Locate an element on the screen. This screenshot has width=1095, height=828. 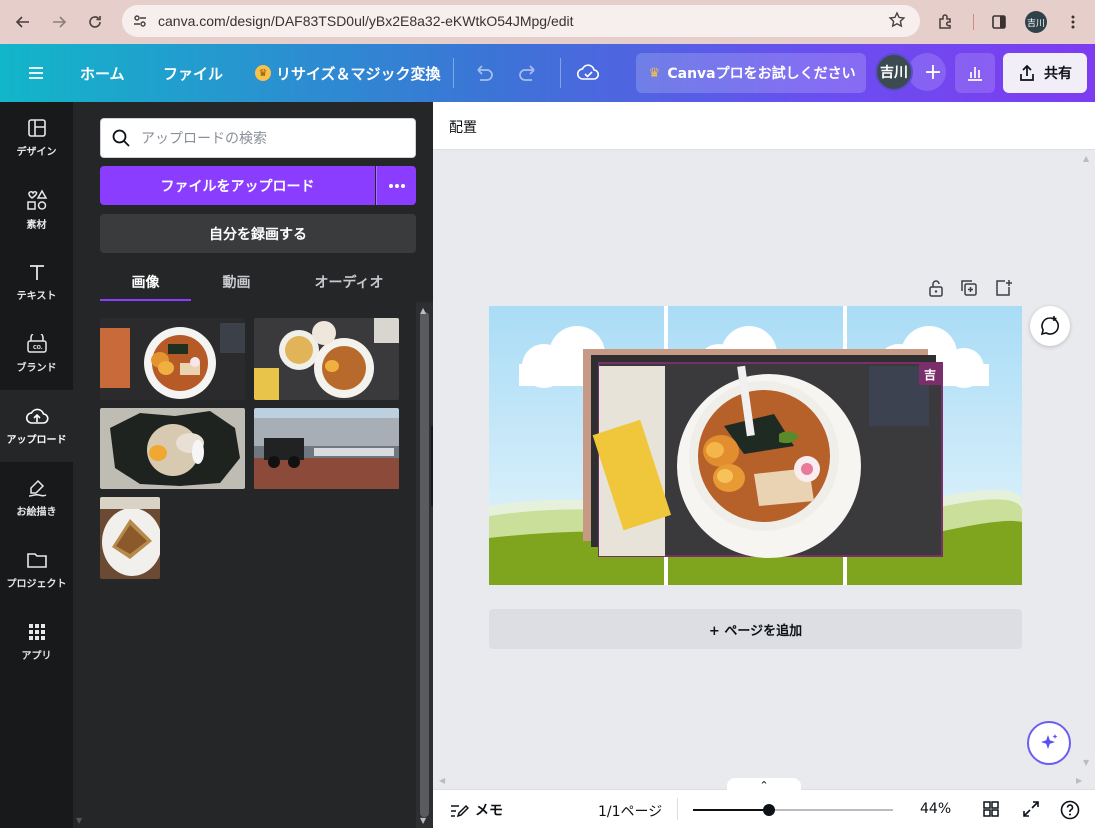
expand-pages-handle: ⌃ is located at coordinates (764, 785).